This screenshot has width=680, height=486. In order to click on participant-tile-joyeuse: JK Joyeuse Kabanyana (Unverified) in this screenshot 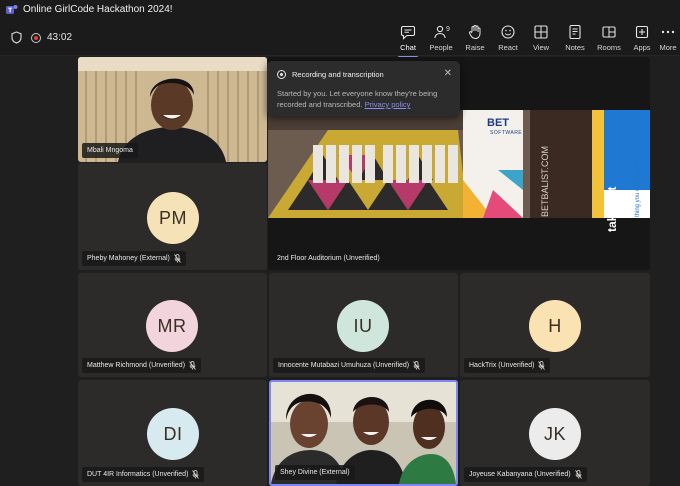, I will do `click(555, 433)`.